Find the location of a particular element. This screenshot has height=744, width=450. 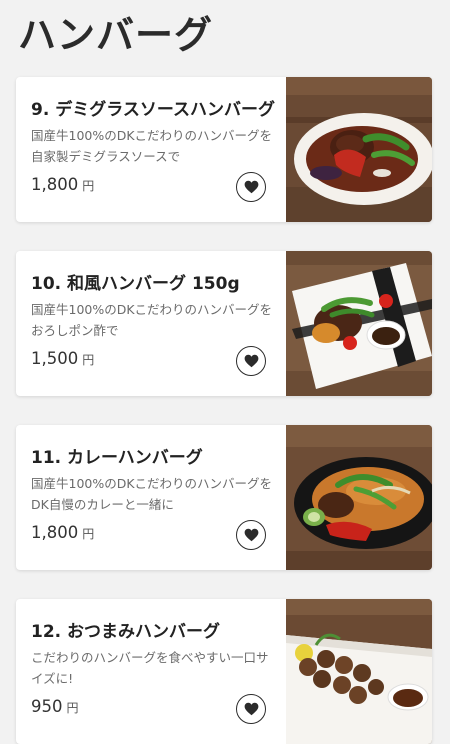

menu-item-price-row: 1,500 円 is located at coordinates (62, 358).